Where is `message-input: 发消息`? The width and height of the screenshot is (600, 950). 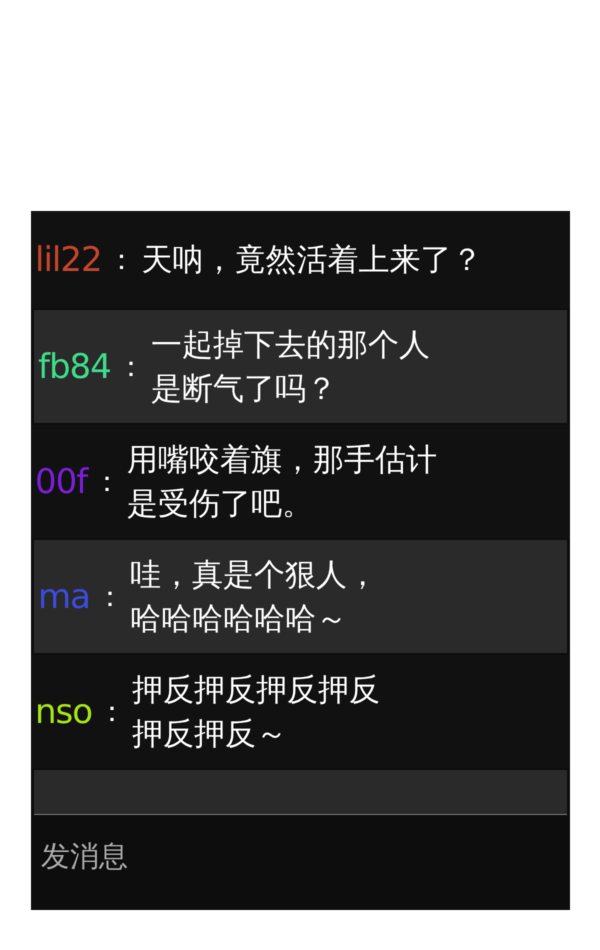
message-input: 发消息 is located at coordinates (300, 856).